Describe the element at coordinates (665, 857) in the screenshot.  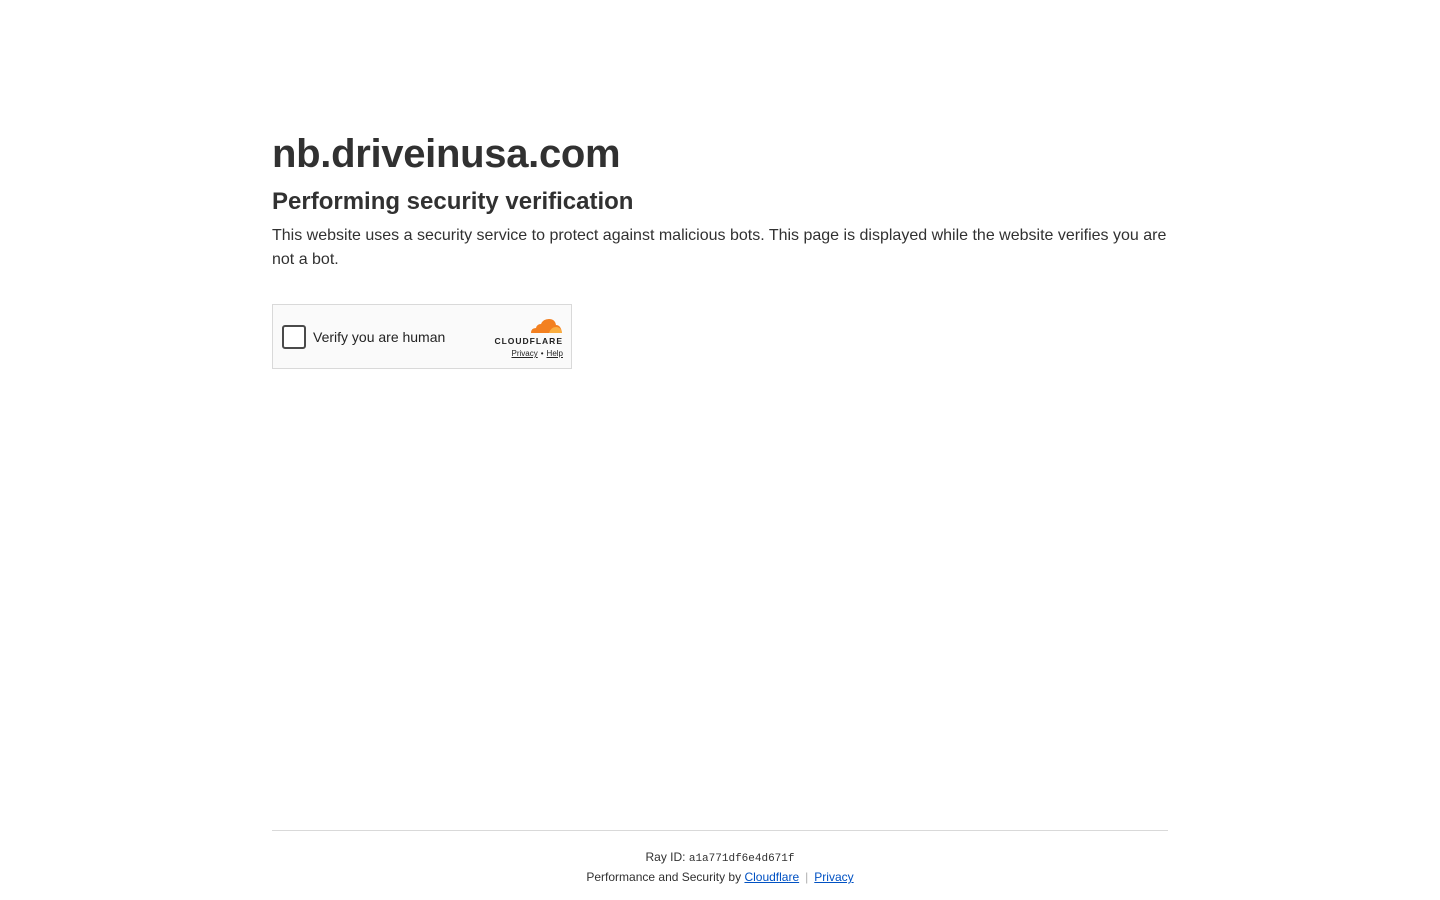
I see `ray-id-label: Ray ID:` at that location.